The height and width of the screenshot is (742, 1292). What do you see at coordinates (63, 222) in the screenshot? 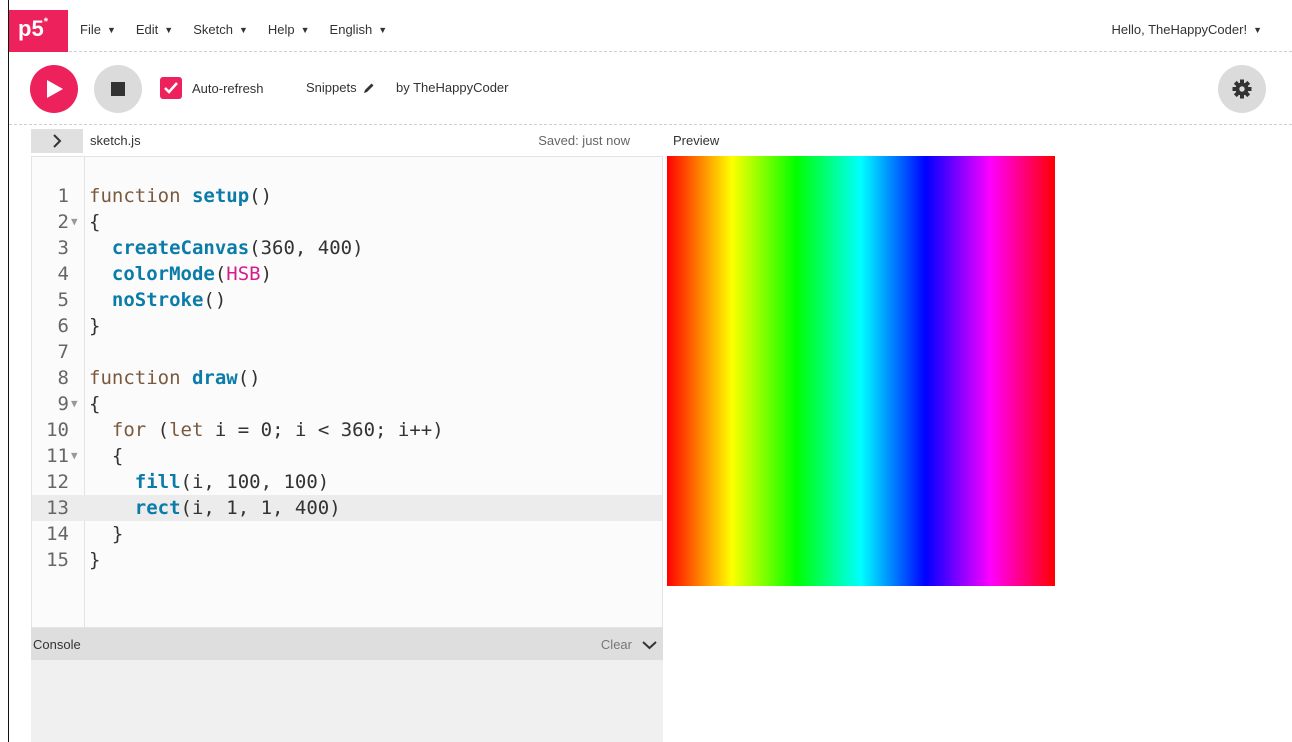
I see `line-number: 2` at bounding box center [63, 222].